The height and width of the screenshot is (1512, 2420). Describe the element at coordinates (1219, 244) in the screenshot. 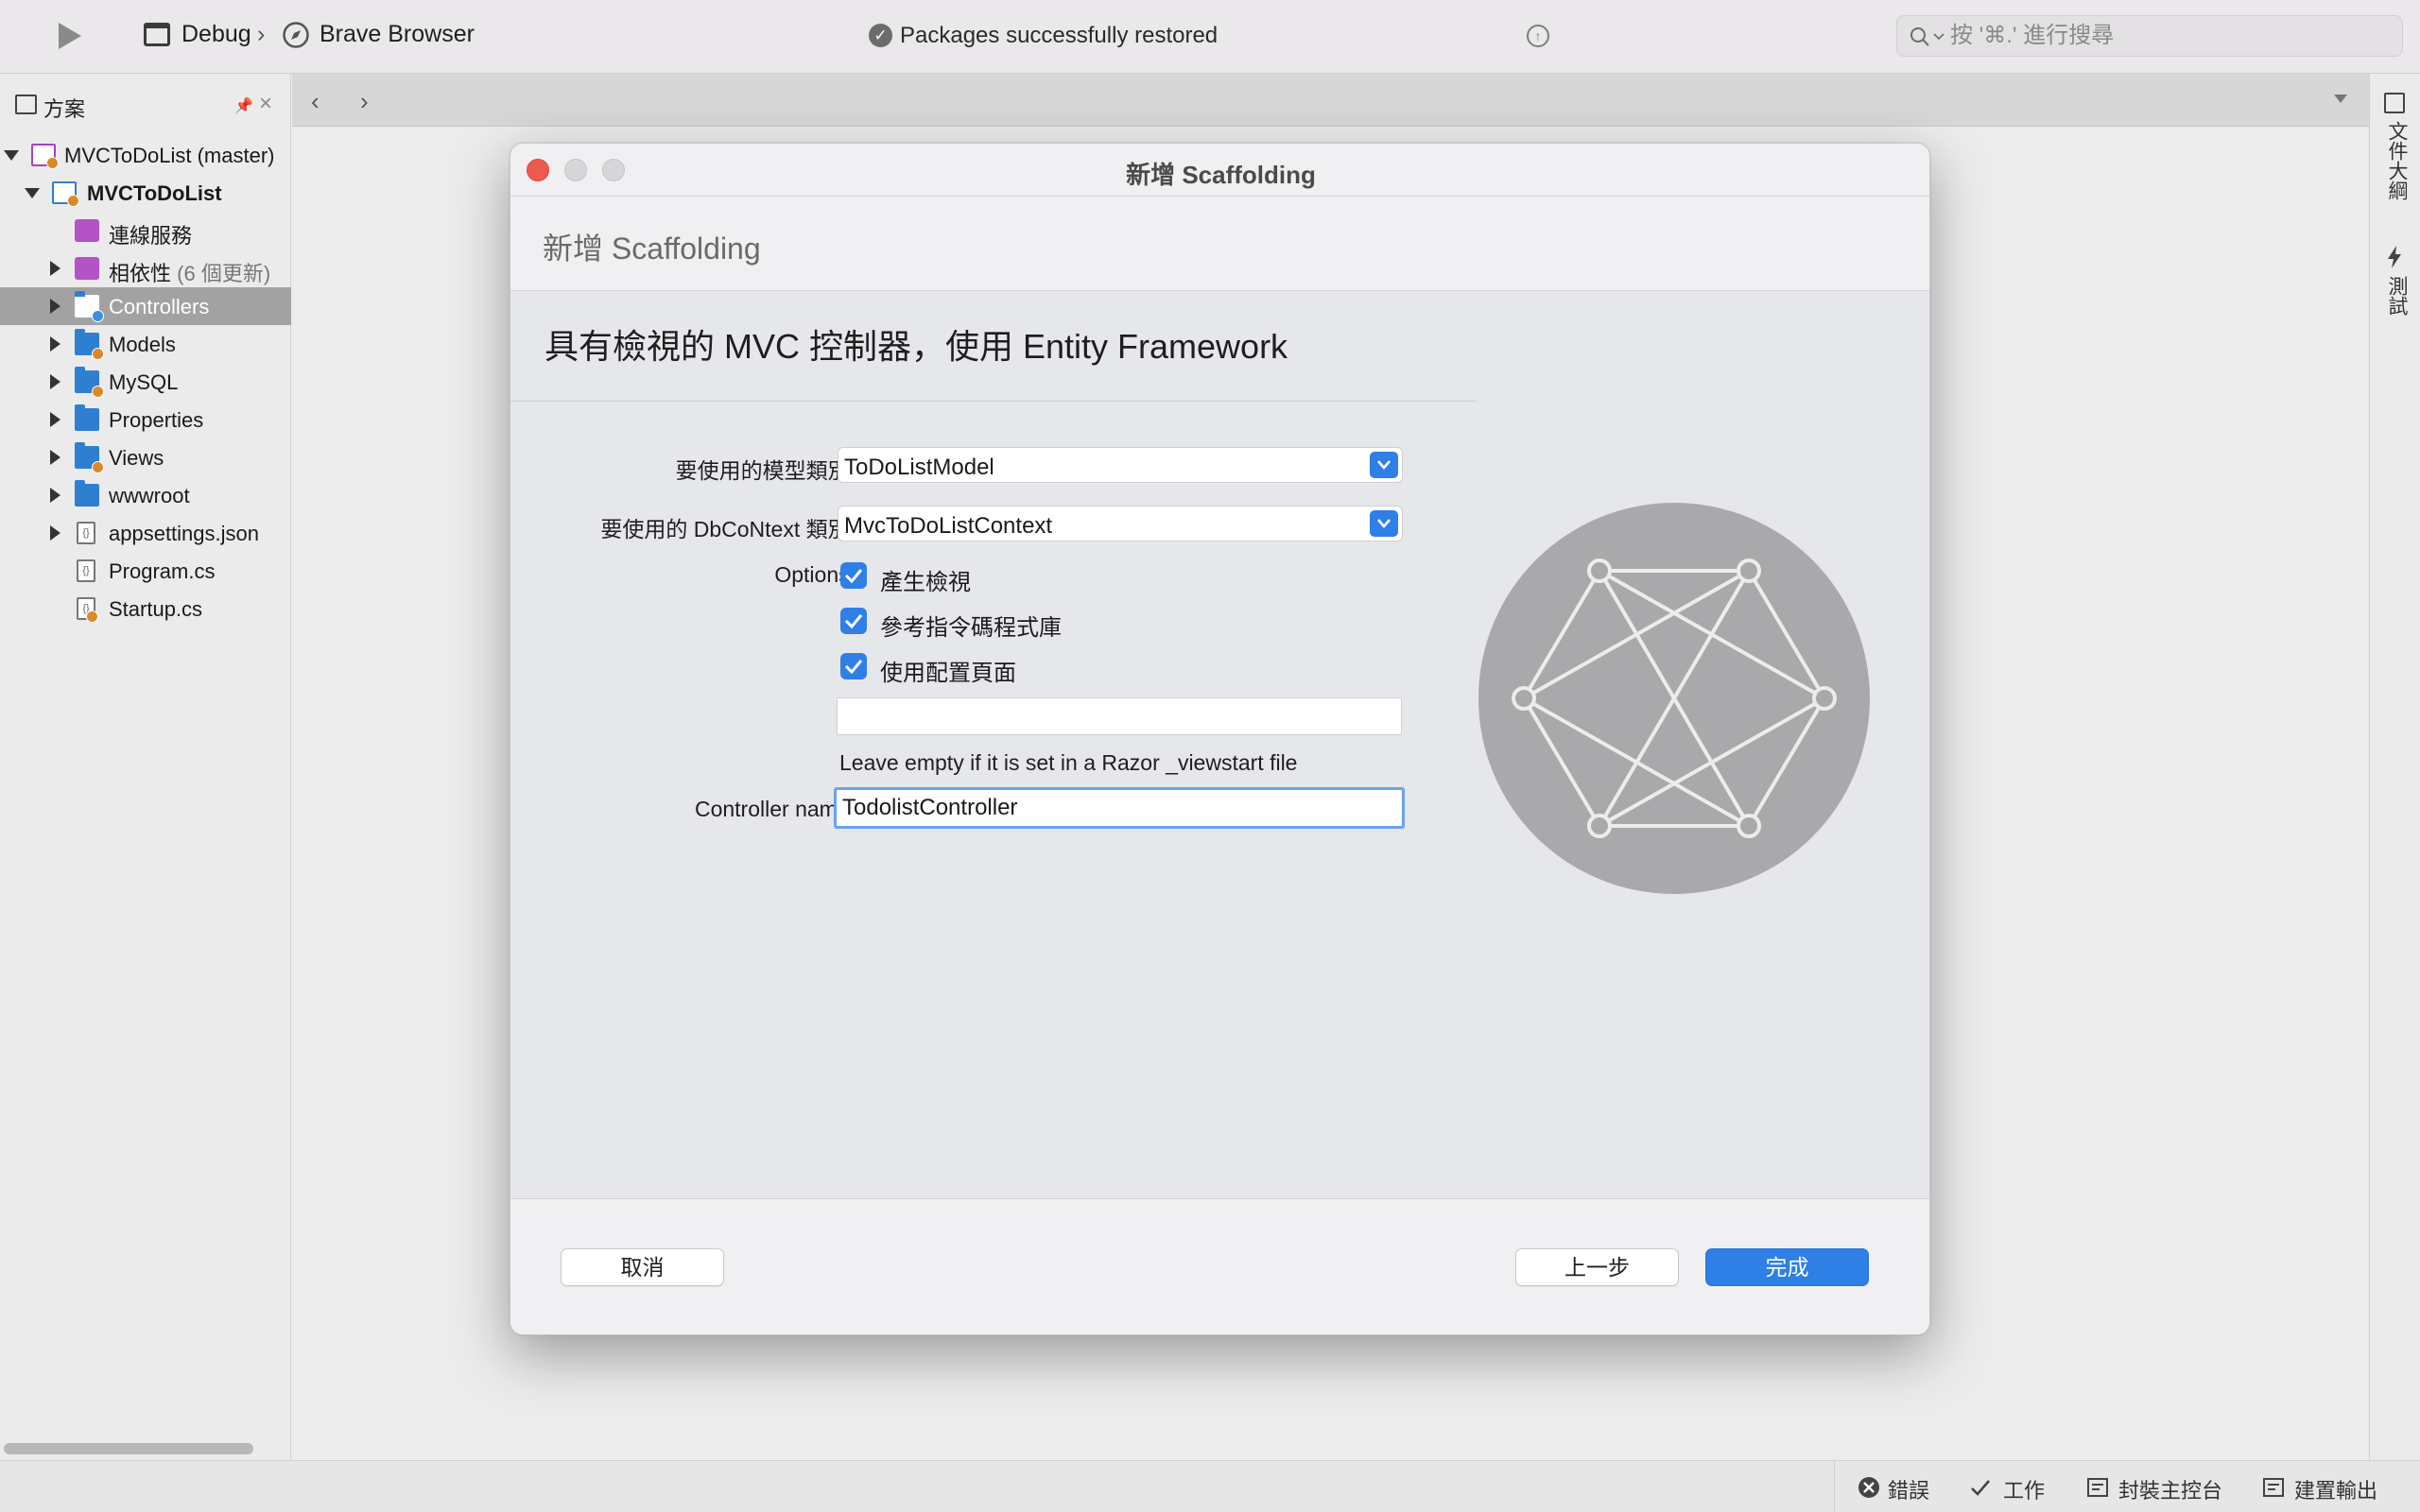

I see `dialog-header: 新增 Scaffolding` at that location.